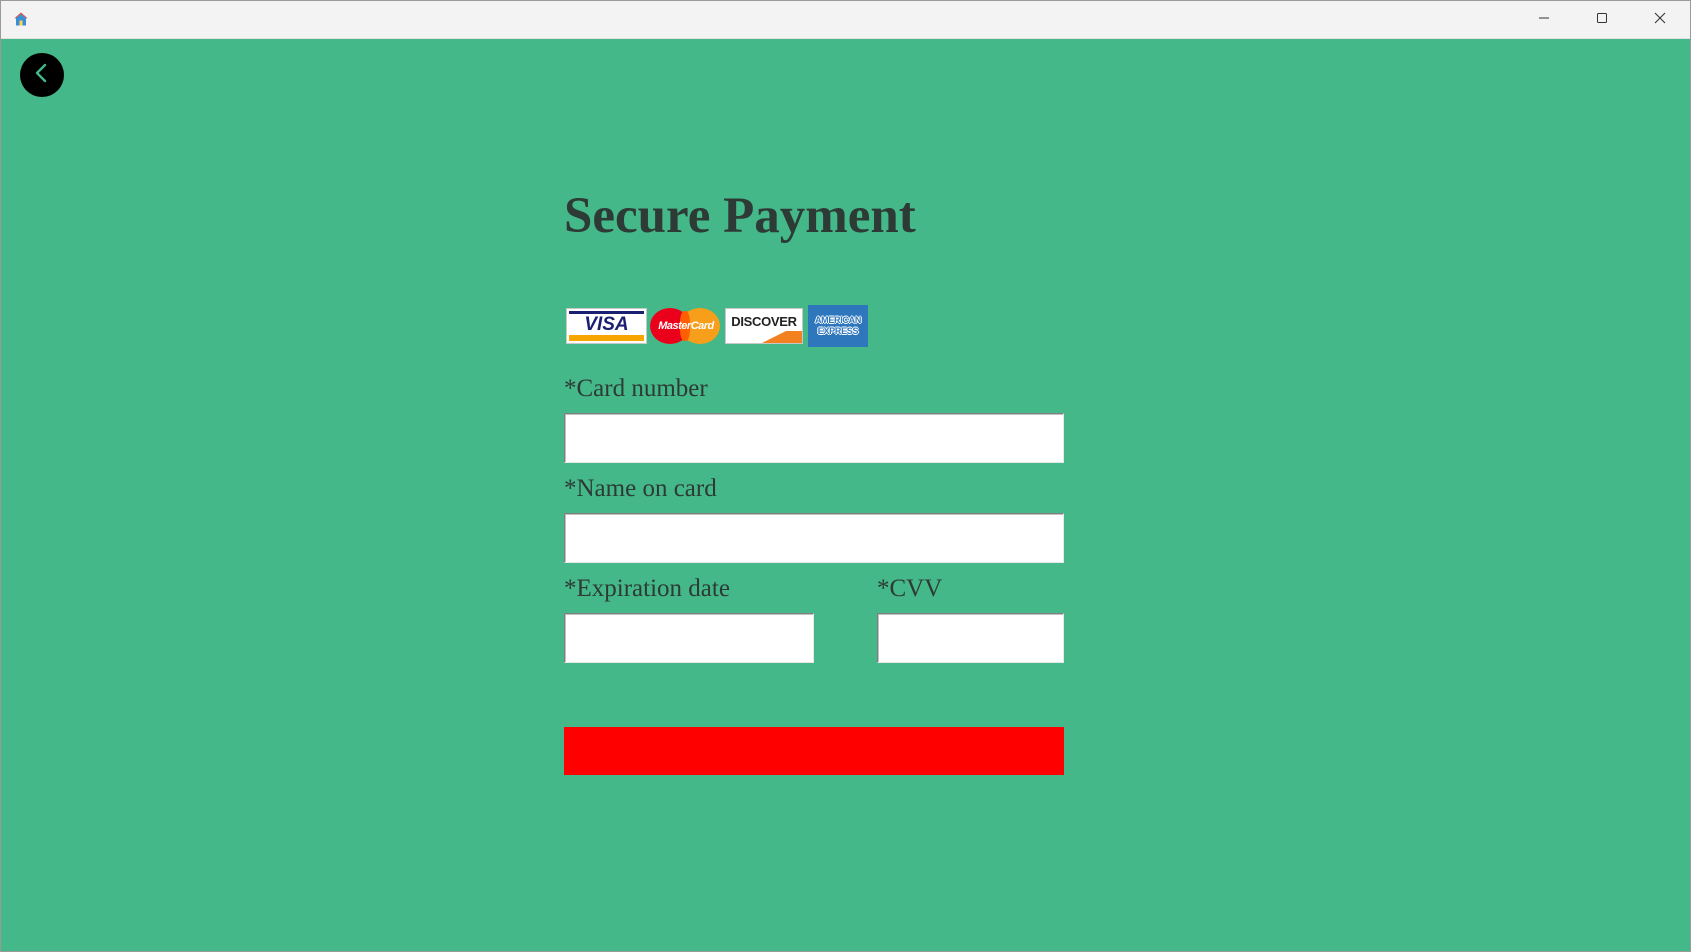 The height and width of the screenshot is (952, 1691). I want to click on cvv-input, so click(970, 638).